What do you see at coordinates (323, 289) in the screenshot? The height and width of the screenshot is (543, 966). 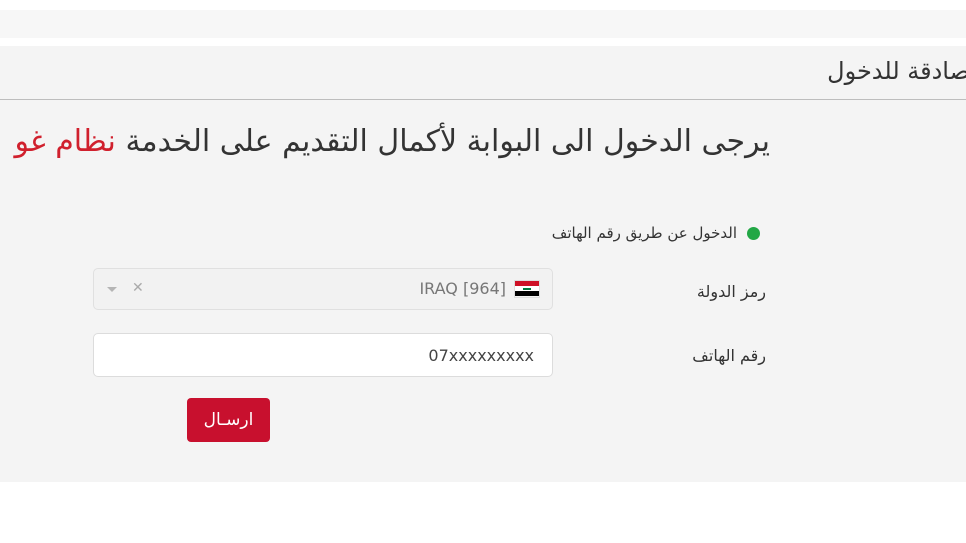 I see `country-code-select: IRAQ [964] ✕` at bounding box center [323, 289].